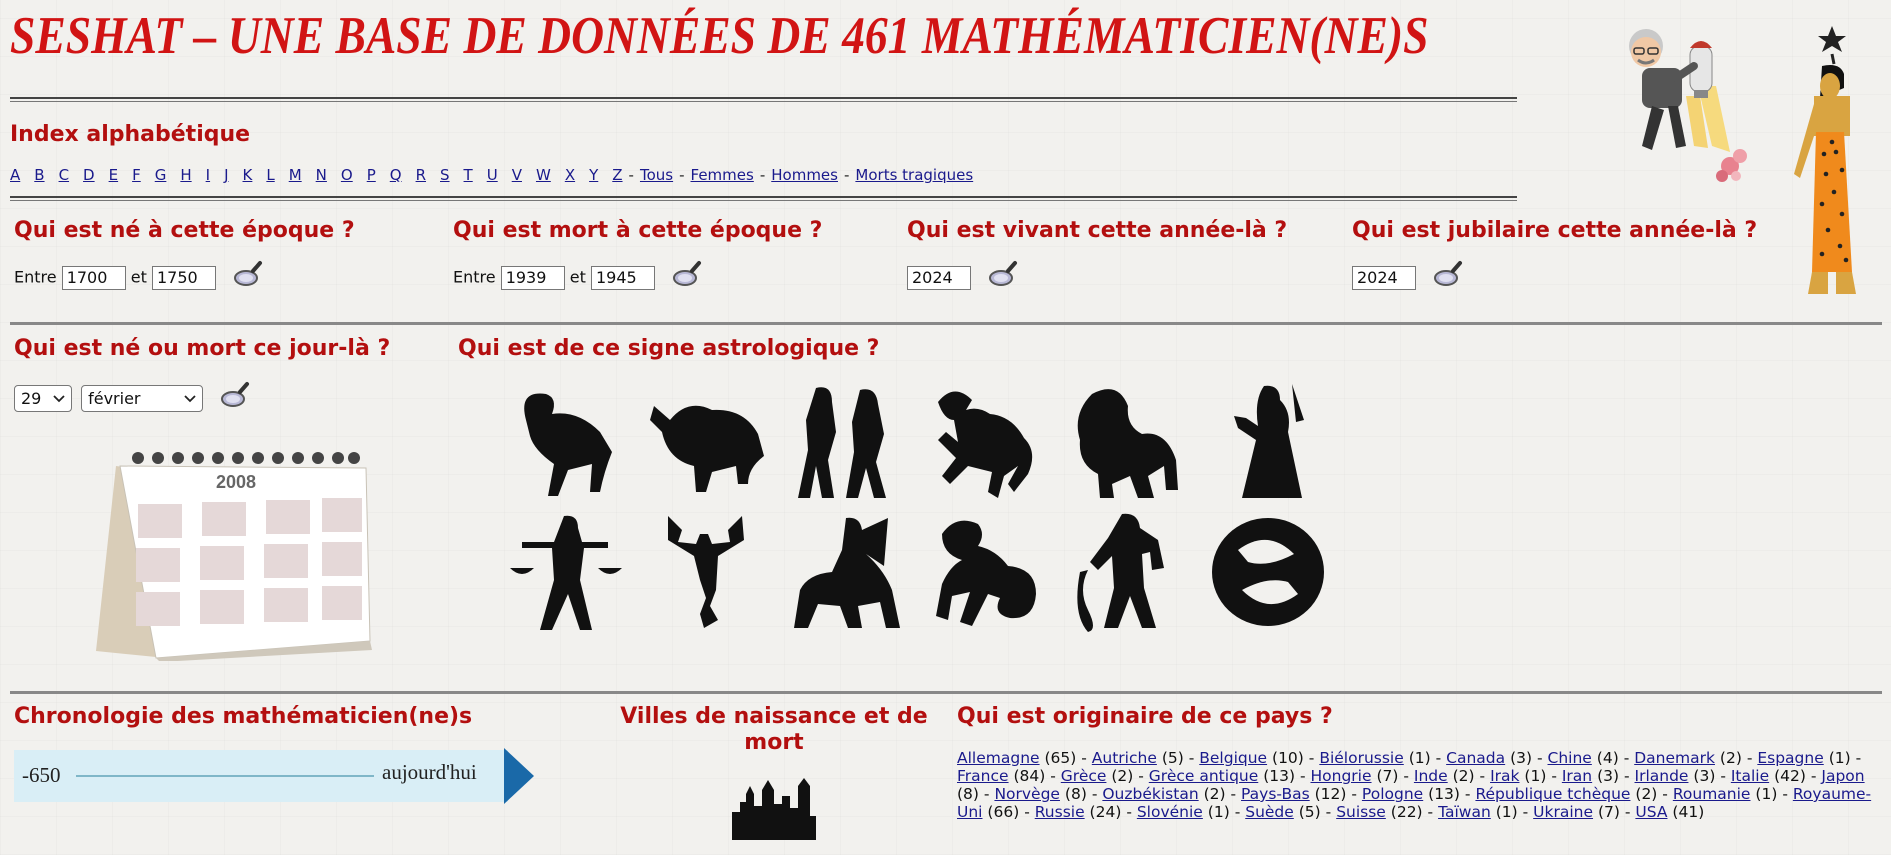  Describe the element at coordinates (89, 175) in the screenshot. I see `letter-d-link: D` at that location.